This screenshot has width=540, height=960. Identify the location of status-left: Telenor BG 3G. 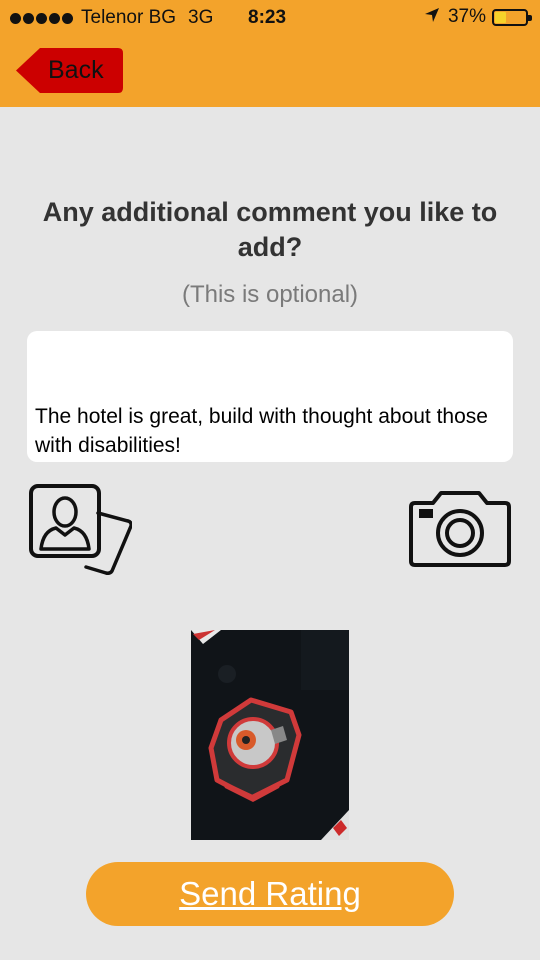
(111, 18).